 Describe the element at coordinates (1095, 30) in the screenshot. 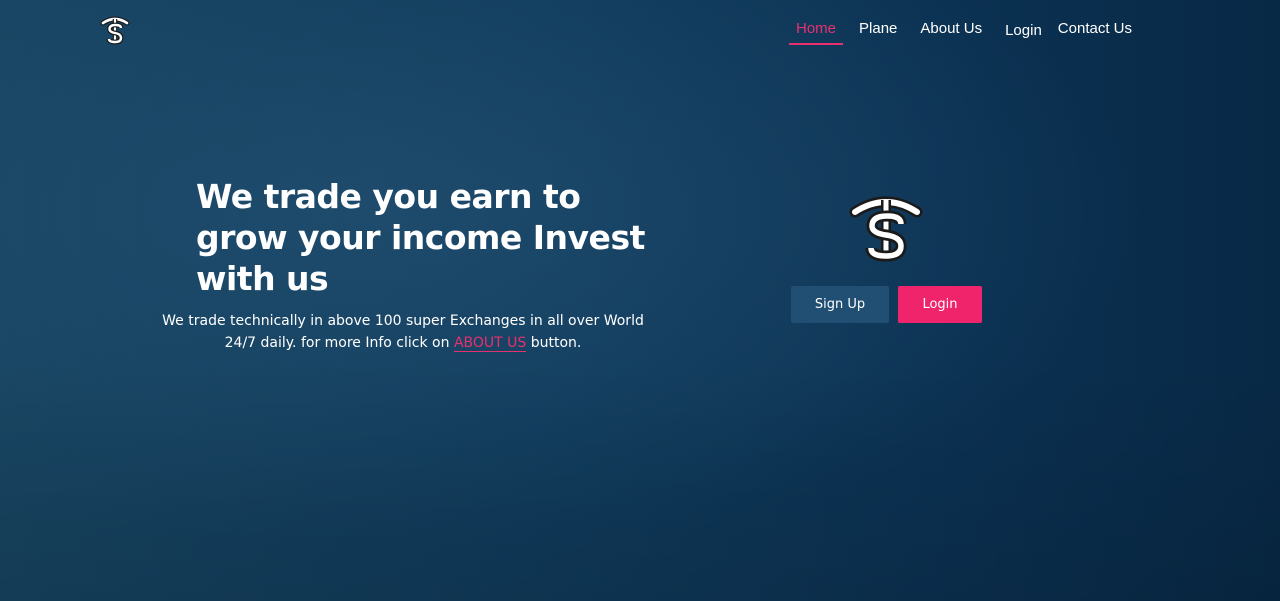

I see `nav-item-contact-us: Contact Us` at that location.